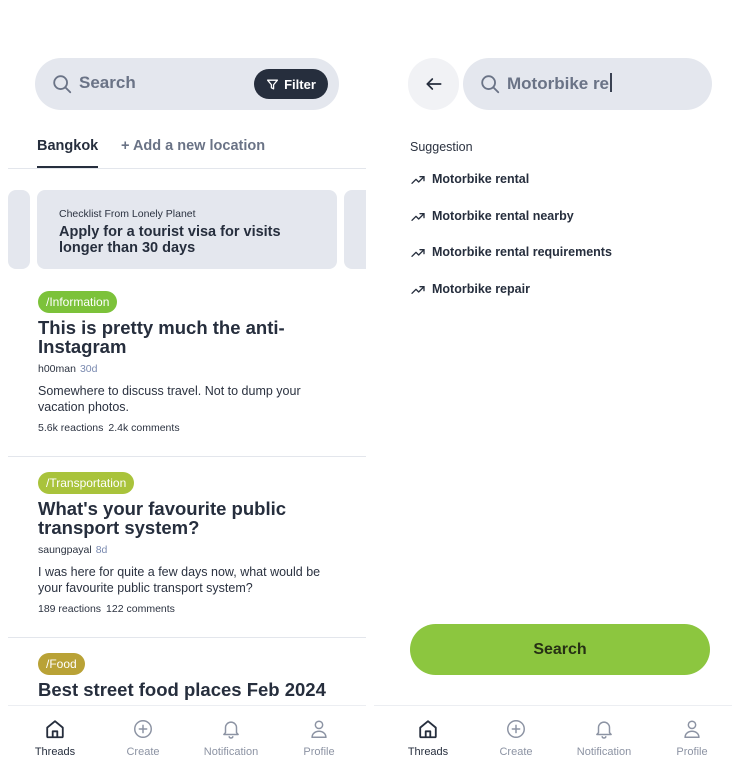  I want to click on post-stats: 5.6k reactions 2.4k comments, so click(190, 428).